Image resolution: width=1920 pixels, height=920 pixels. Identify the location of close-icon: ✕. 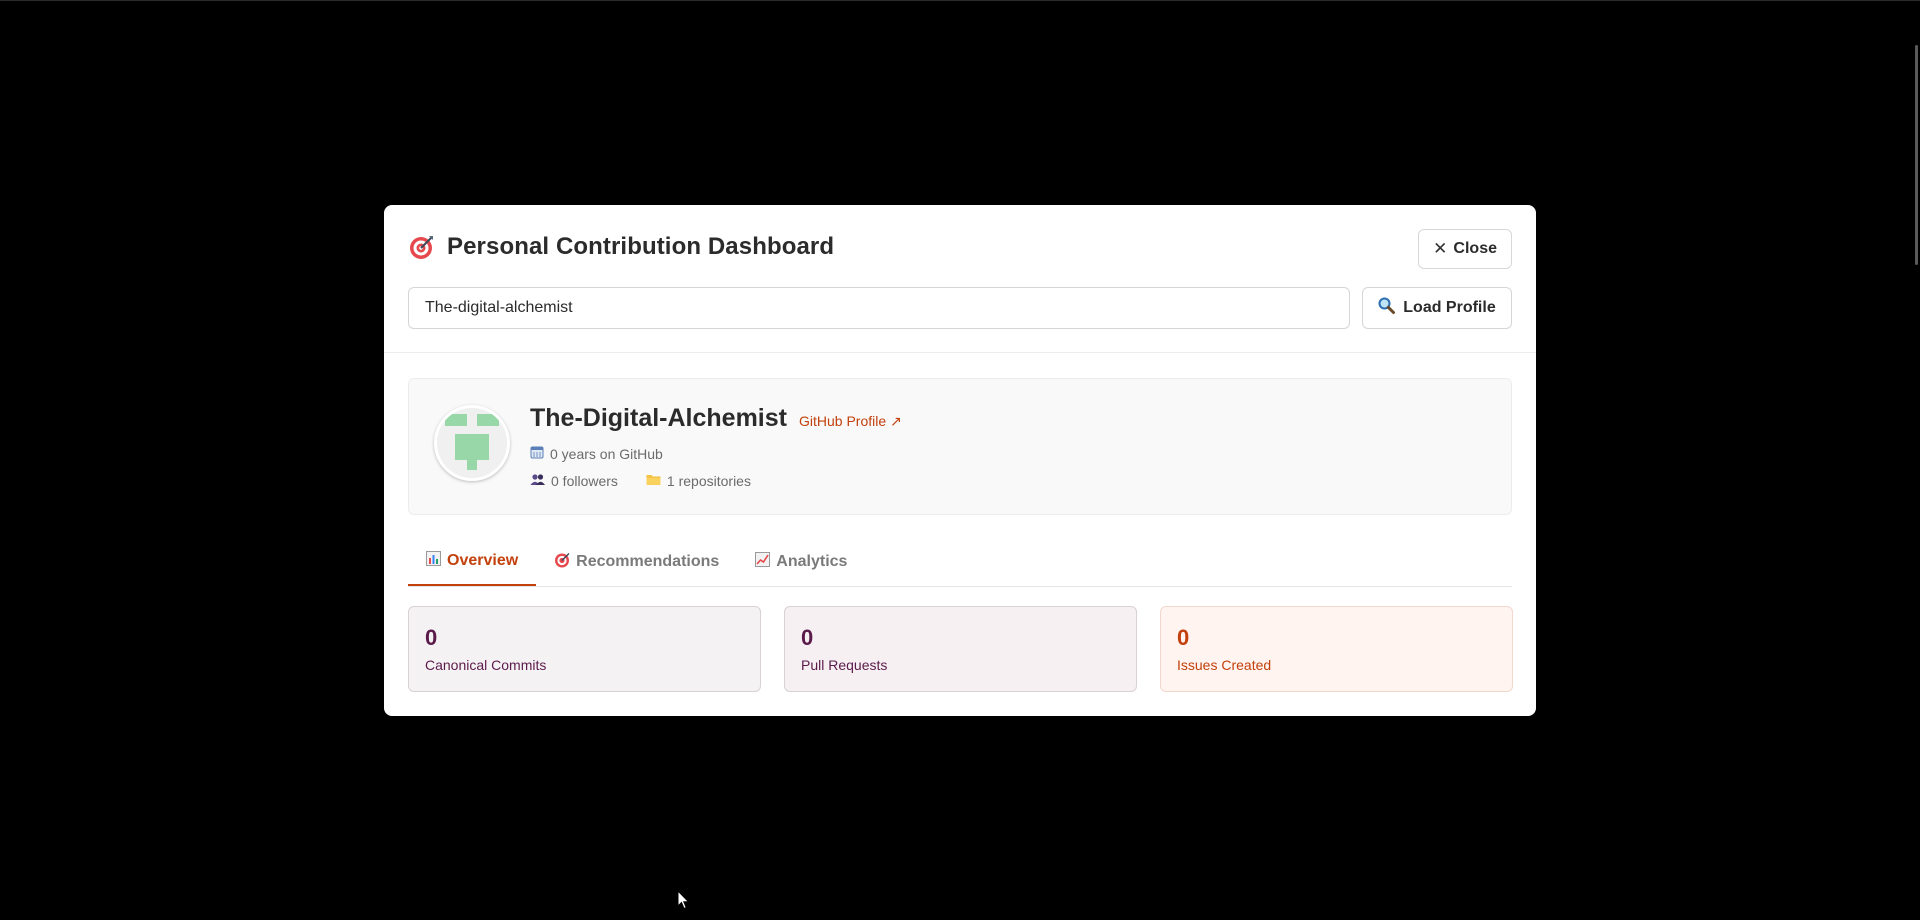
(1440, 248).